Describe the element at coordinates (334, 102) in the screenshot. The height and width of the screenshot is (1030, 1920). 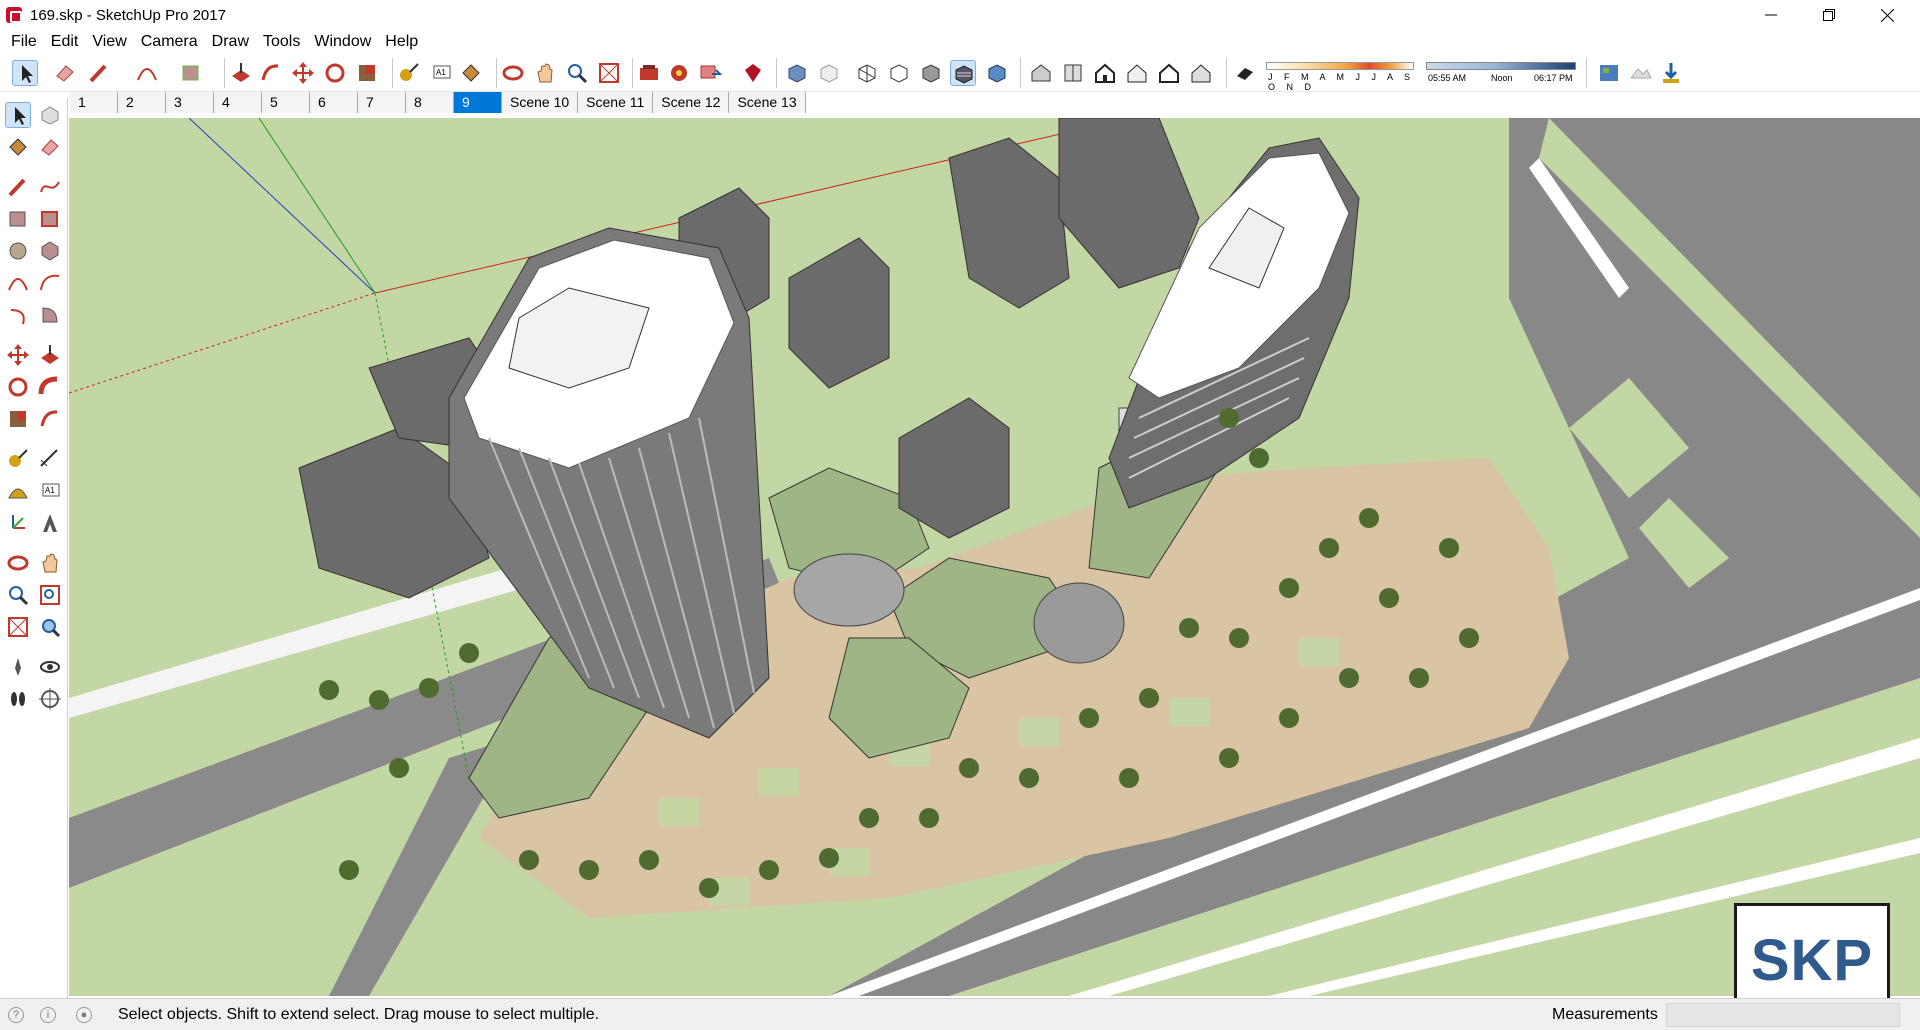
I see `scene-tab-6: 6` at that location.